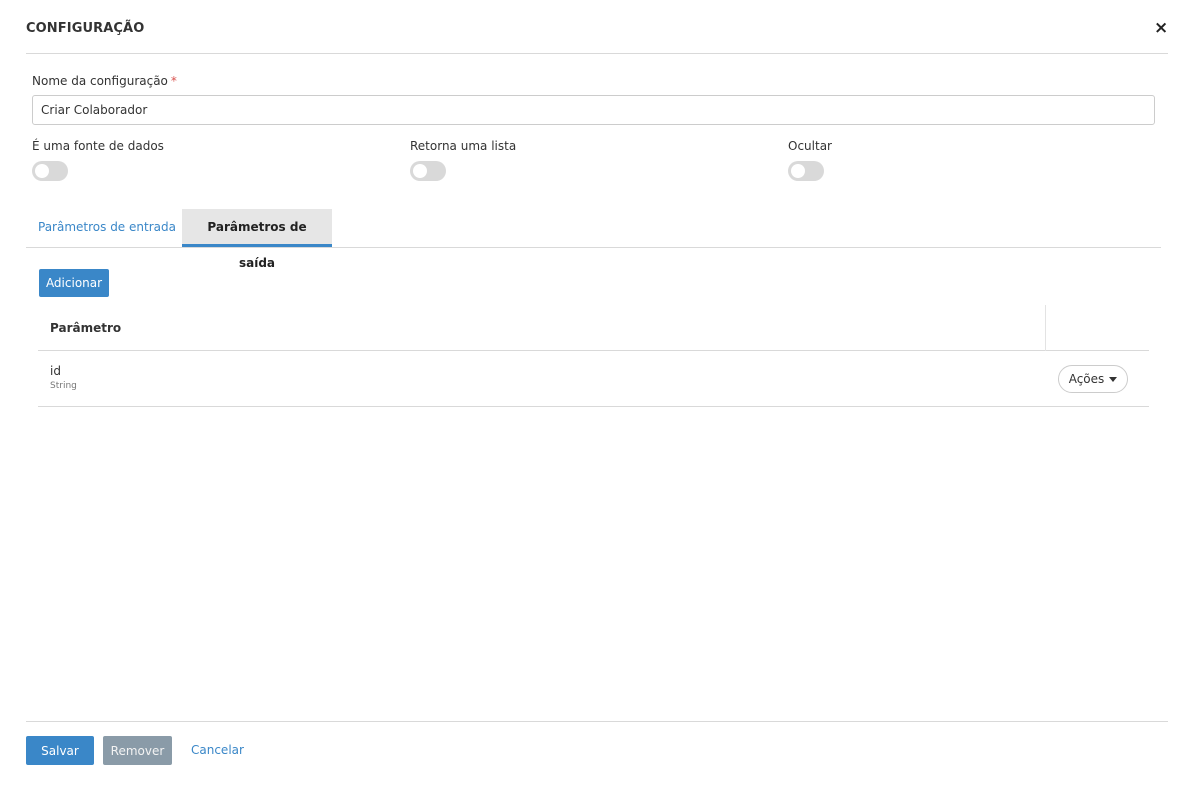 The height and width of the screenshot is (795, 1180). I want to click on table-row: id String Ações, so click(593, 379).